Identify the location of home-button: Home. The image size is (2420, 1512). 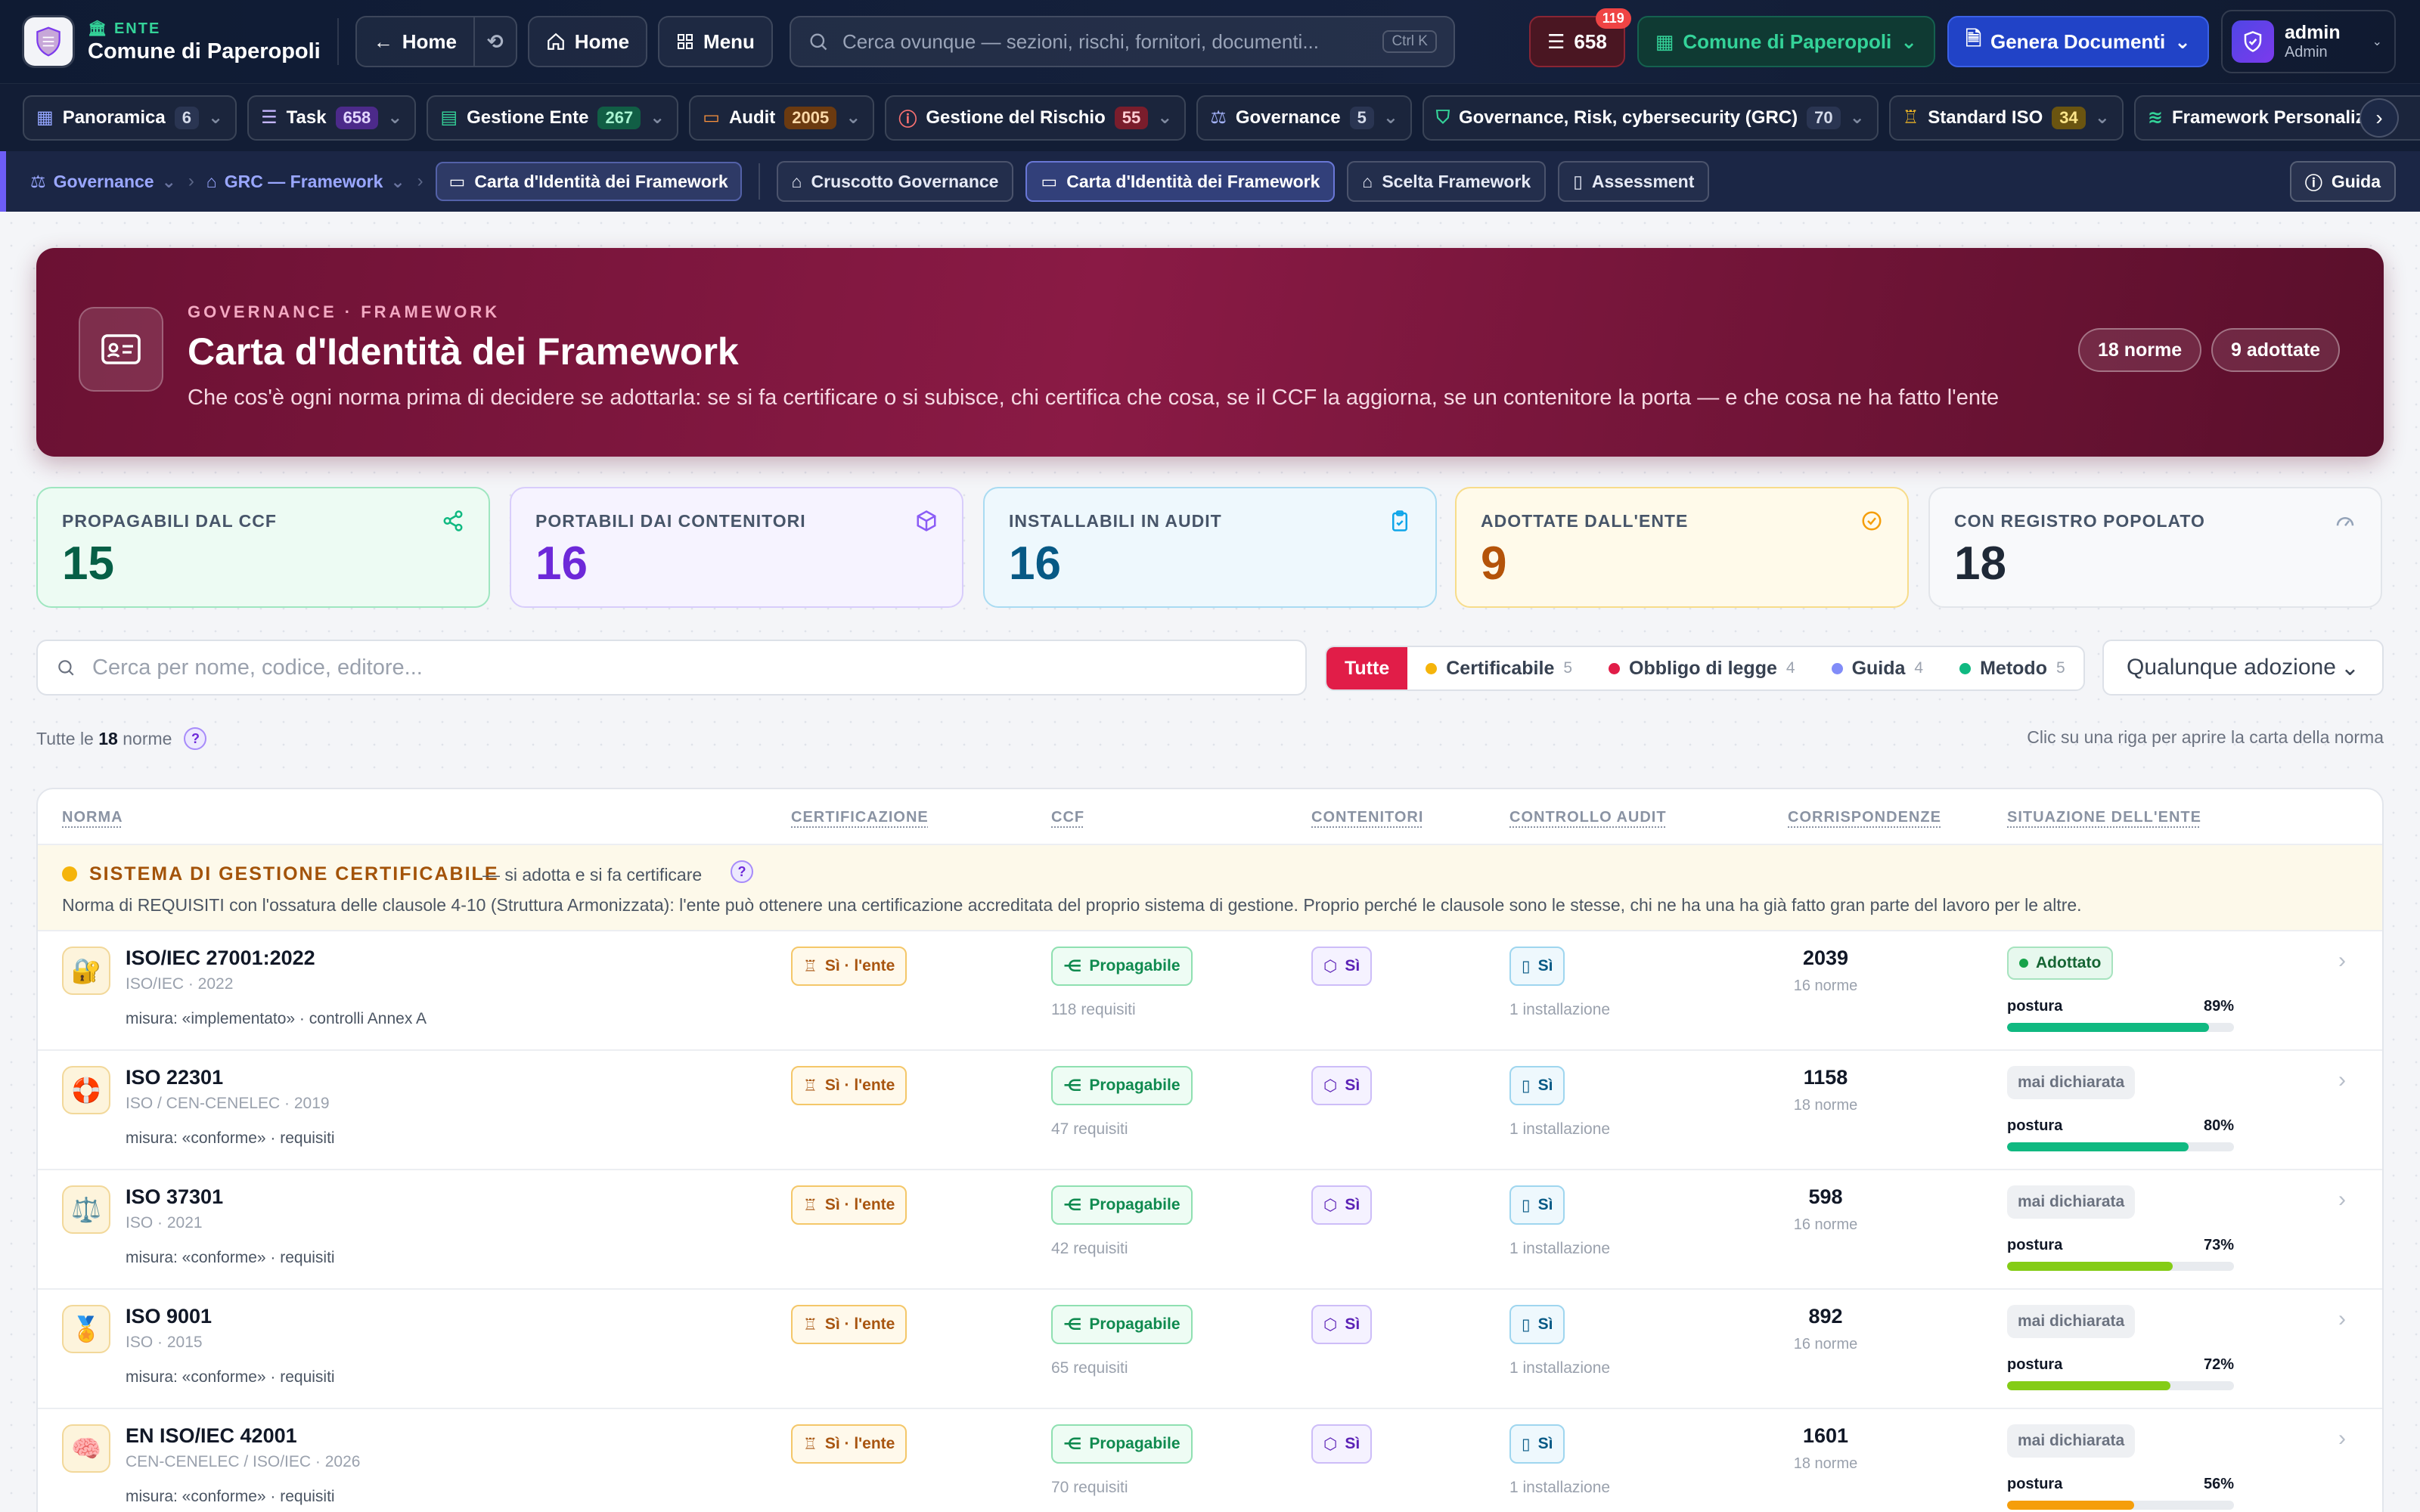
(587, 42).